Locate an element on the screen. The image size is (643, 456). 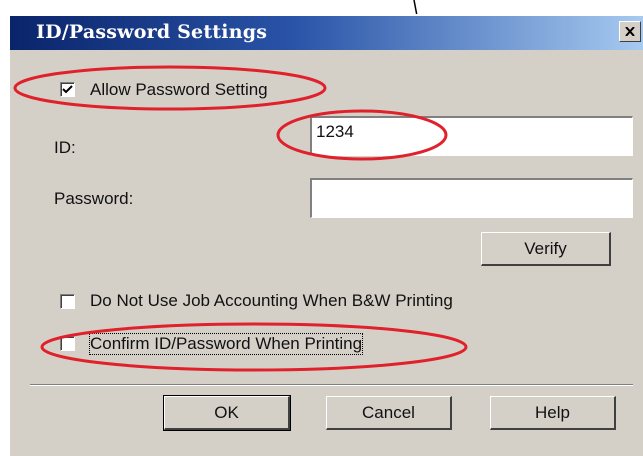
close-icon is located at coordinates (630, 31).